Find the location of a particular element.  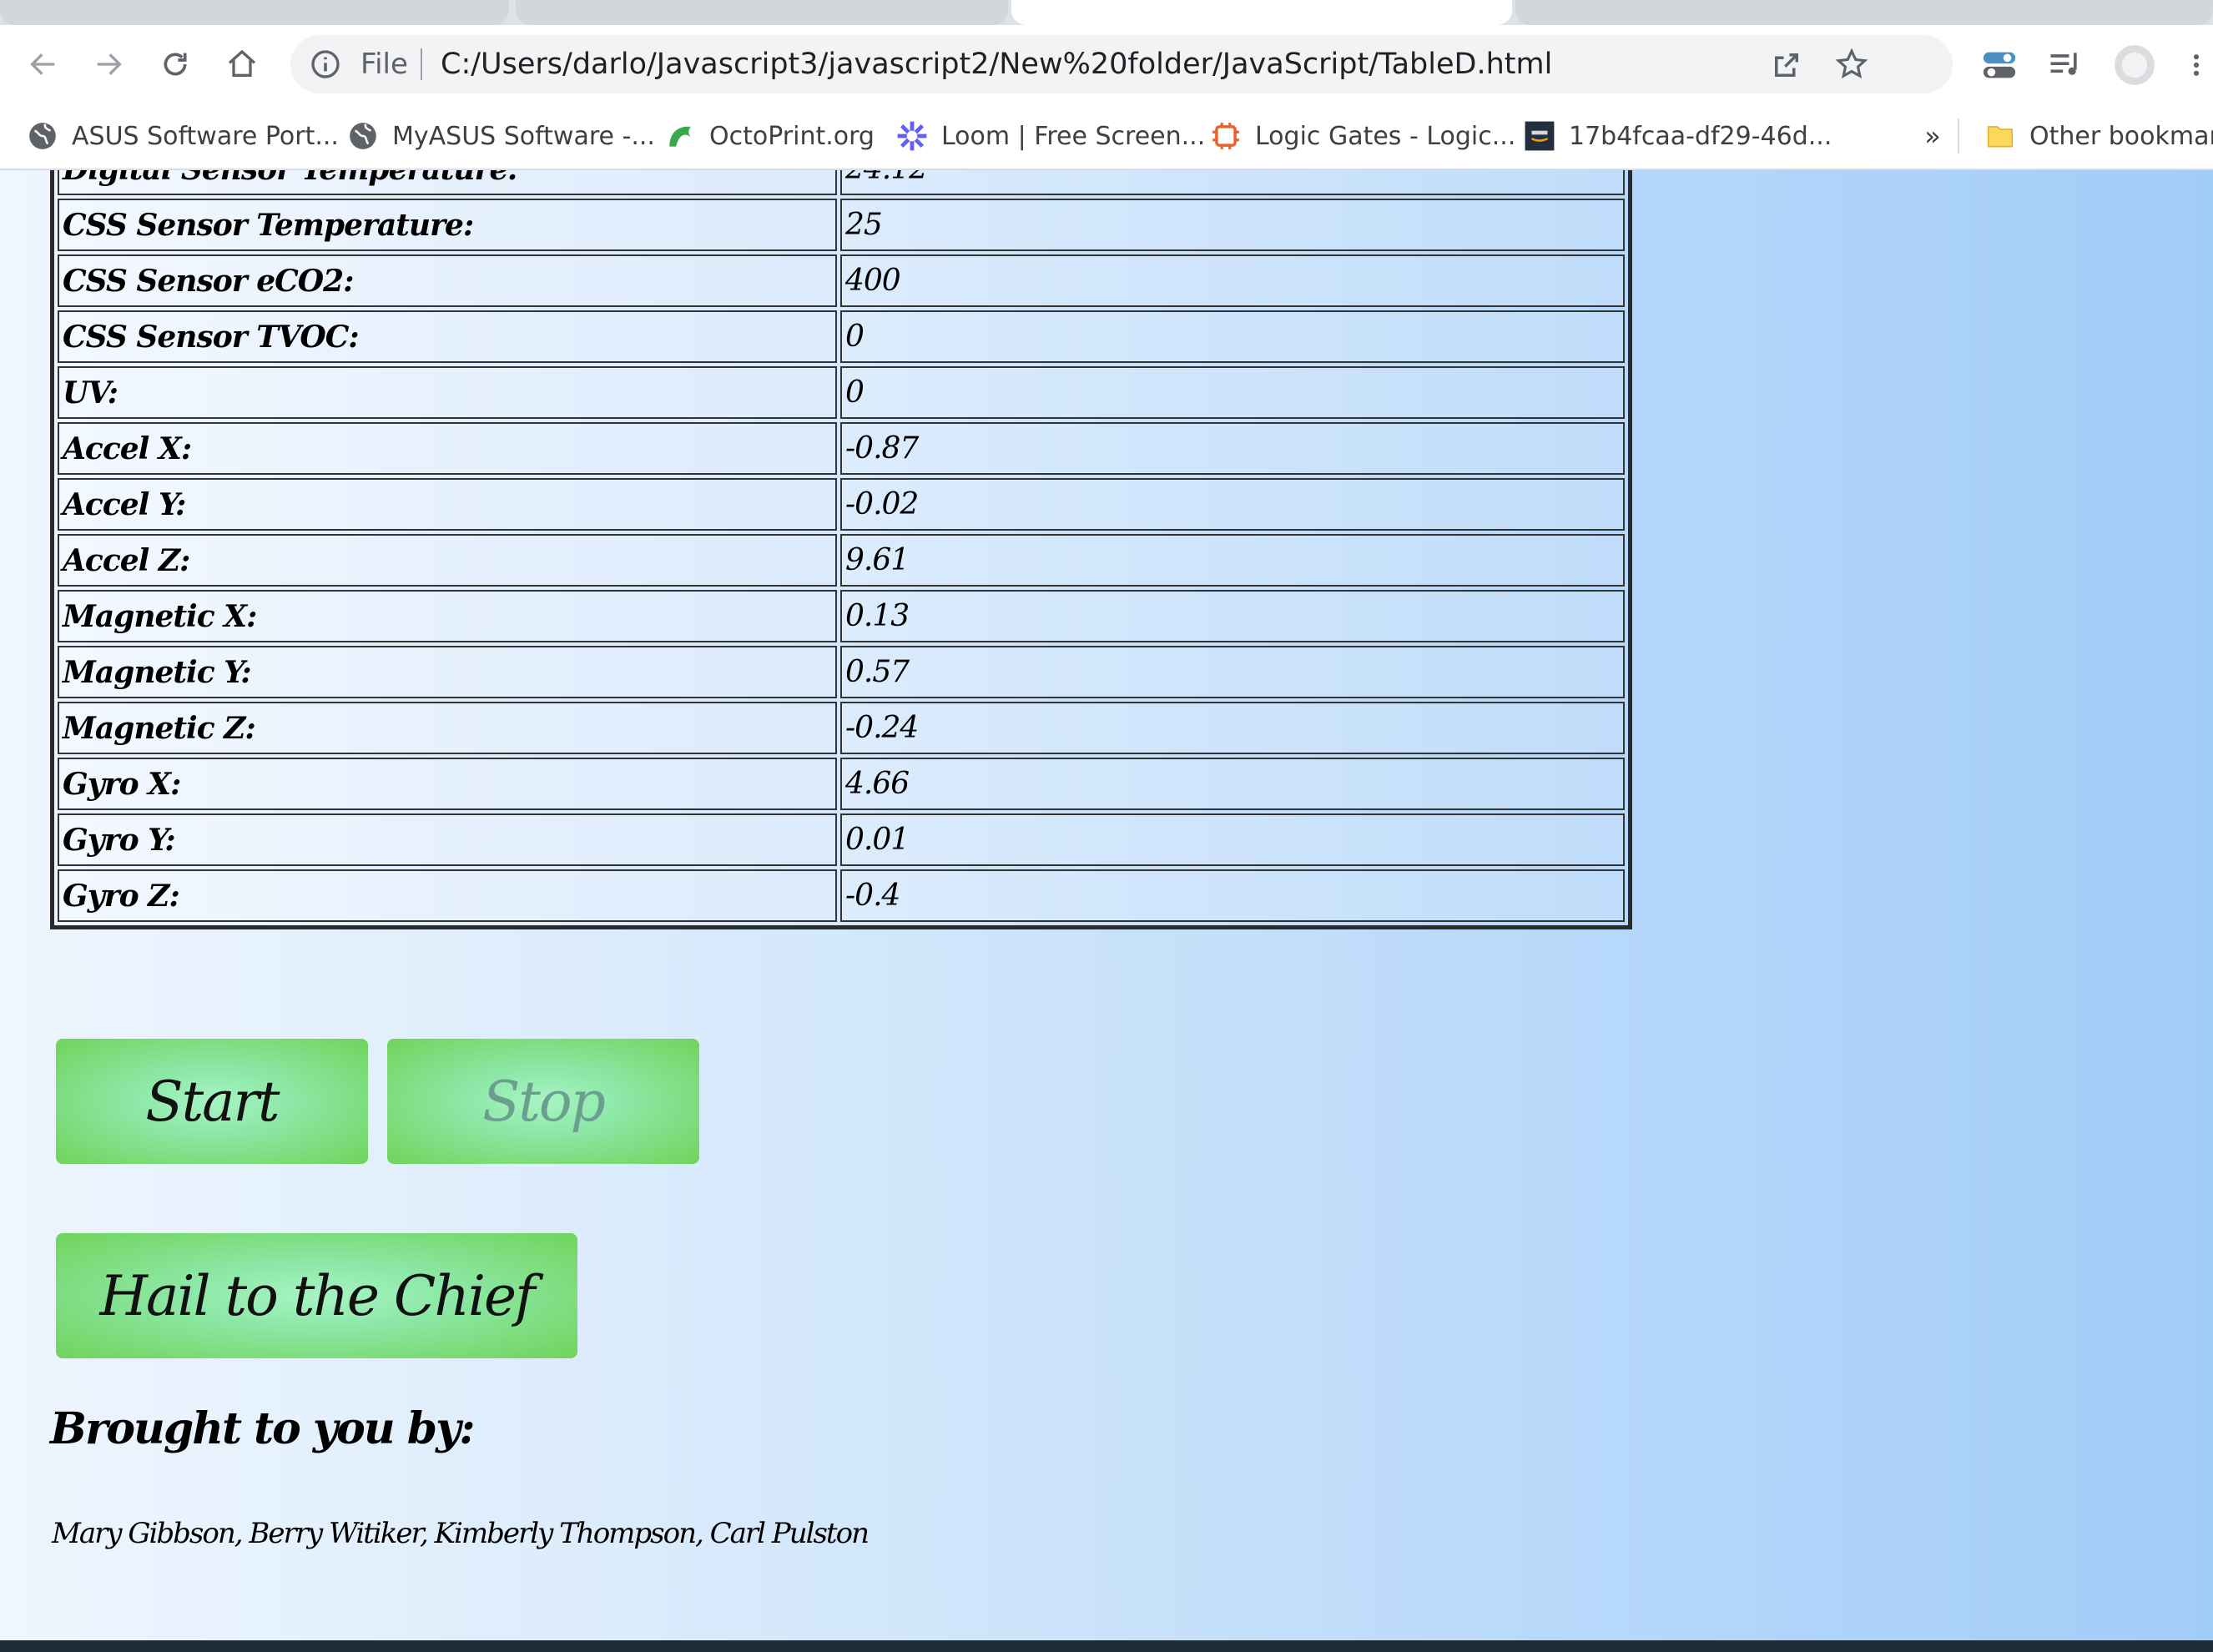

playlist-icon is located at coordinates (2063, 64).